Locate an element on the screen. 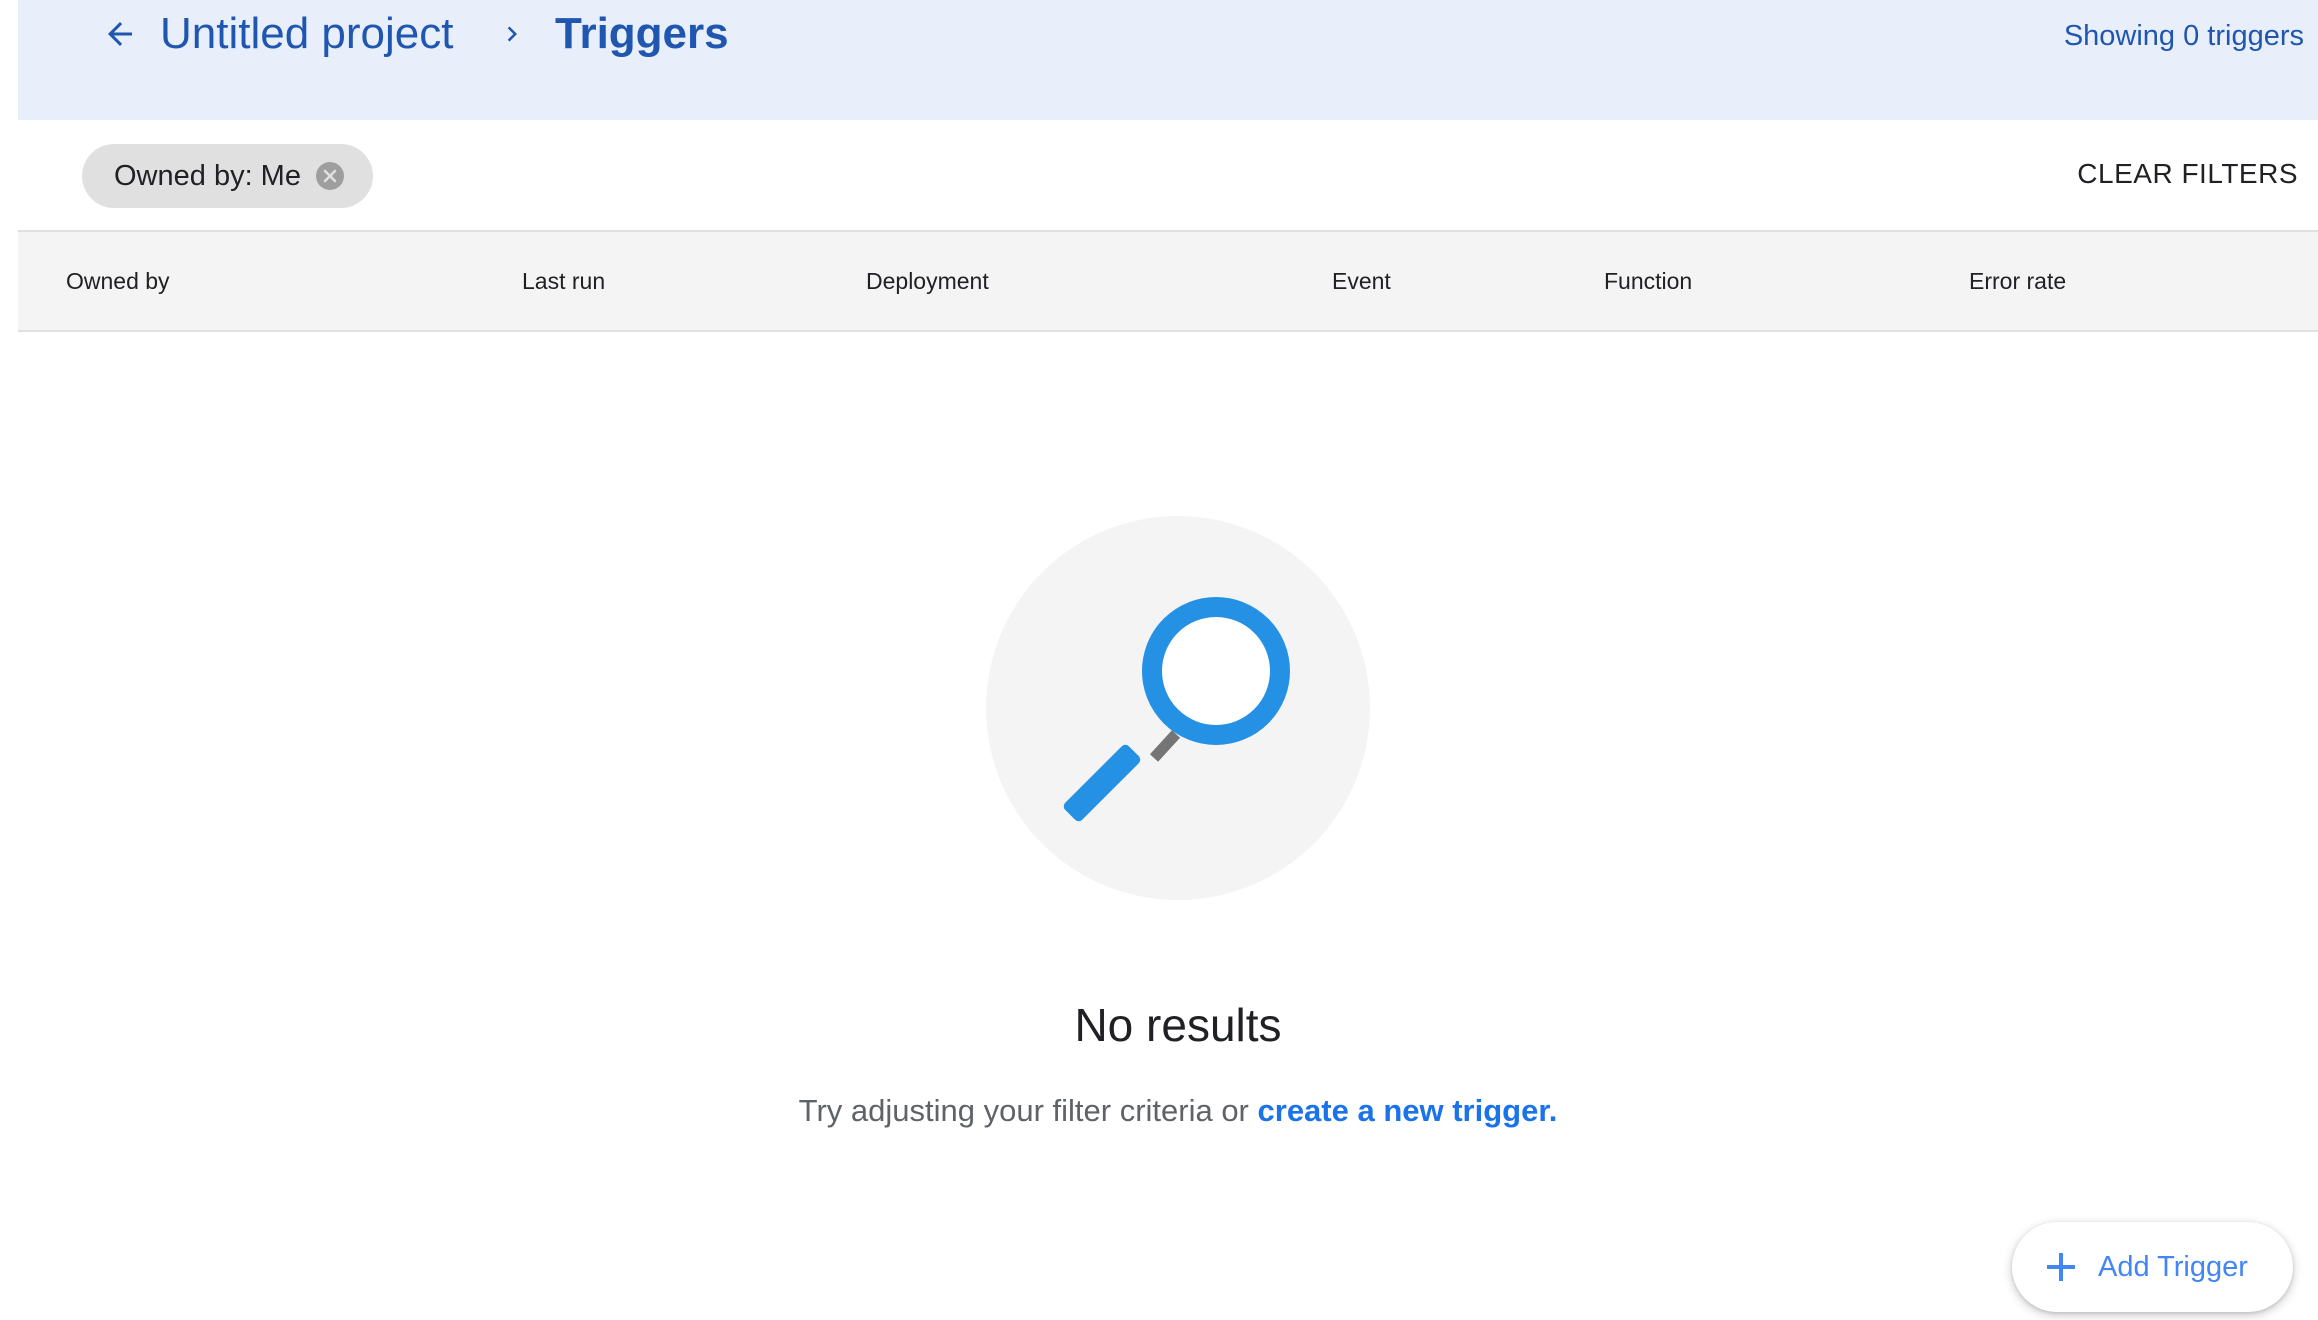  column-deployment: Deployment is located at coordinates (927, 281).